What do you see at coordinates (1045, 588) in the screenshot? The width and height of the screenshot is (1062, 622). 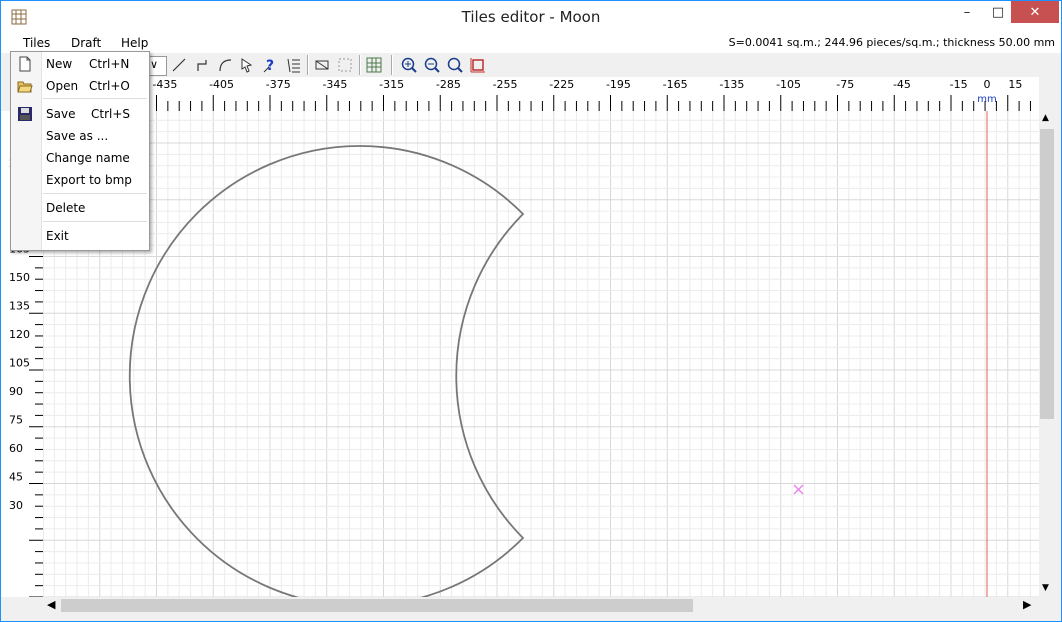 I see `scroll-down-icon: ▼` at bounding box center [1045, 588].